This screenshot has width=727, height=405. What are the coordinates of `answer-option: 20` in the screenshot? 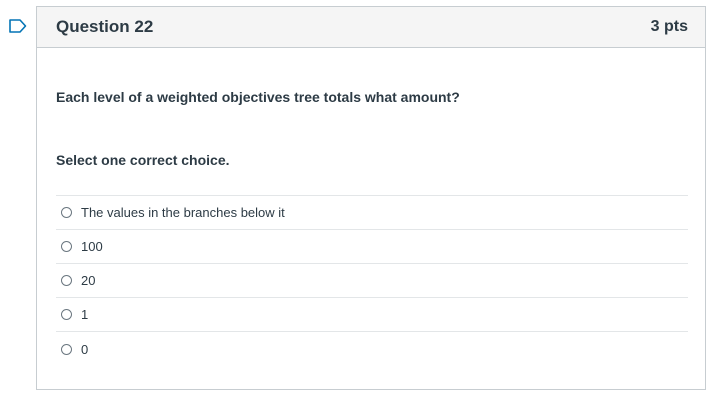 It's located at (372, 281).